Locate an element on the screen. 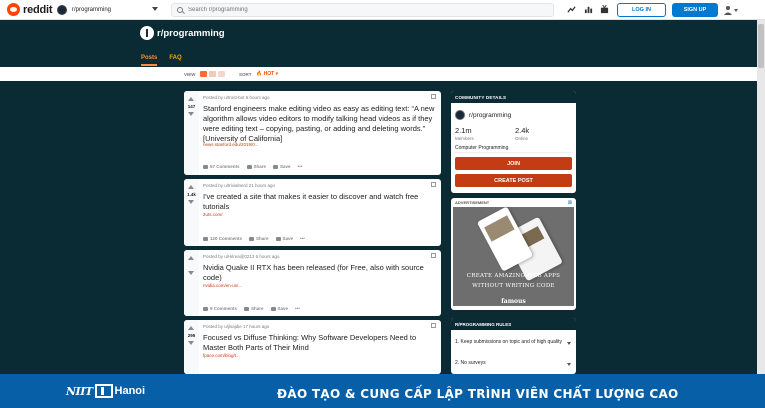  post-actions: 9 Comments Share Save ••• is located at coordinates (251, 308).